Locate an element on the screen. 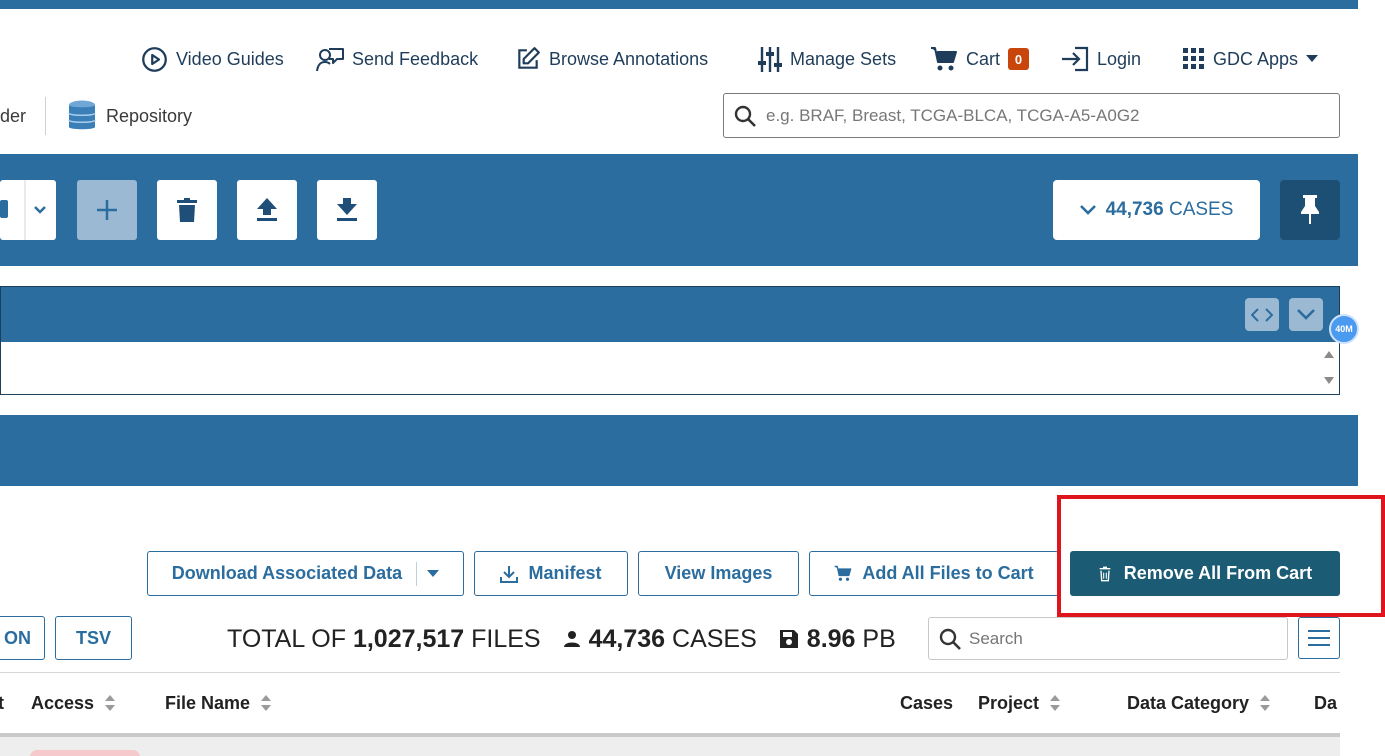  plus-icon is located at coordinates (107, 210).